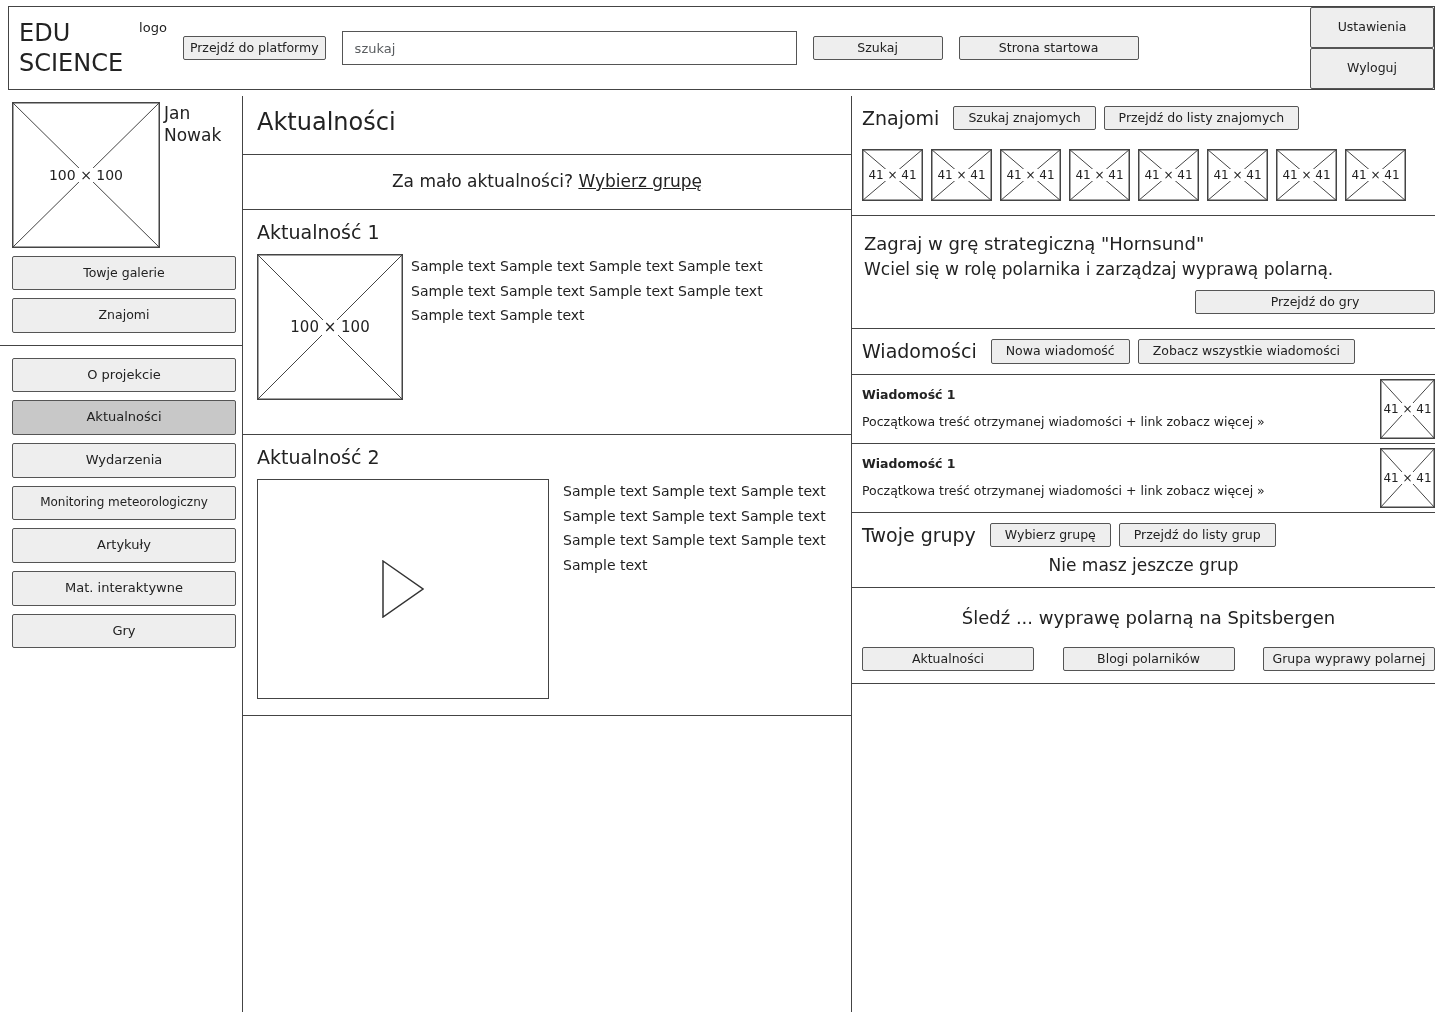  What do you see at coordinates (1197, 535) in the screenshot?
I see `section-button: Przejdź do listy grup` at bounding box center [1197, 535].